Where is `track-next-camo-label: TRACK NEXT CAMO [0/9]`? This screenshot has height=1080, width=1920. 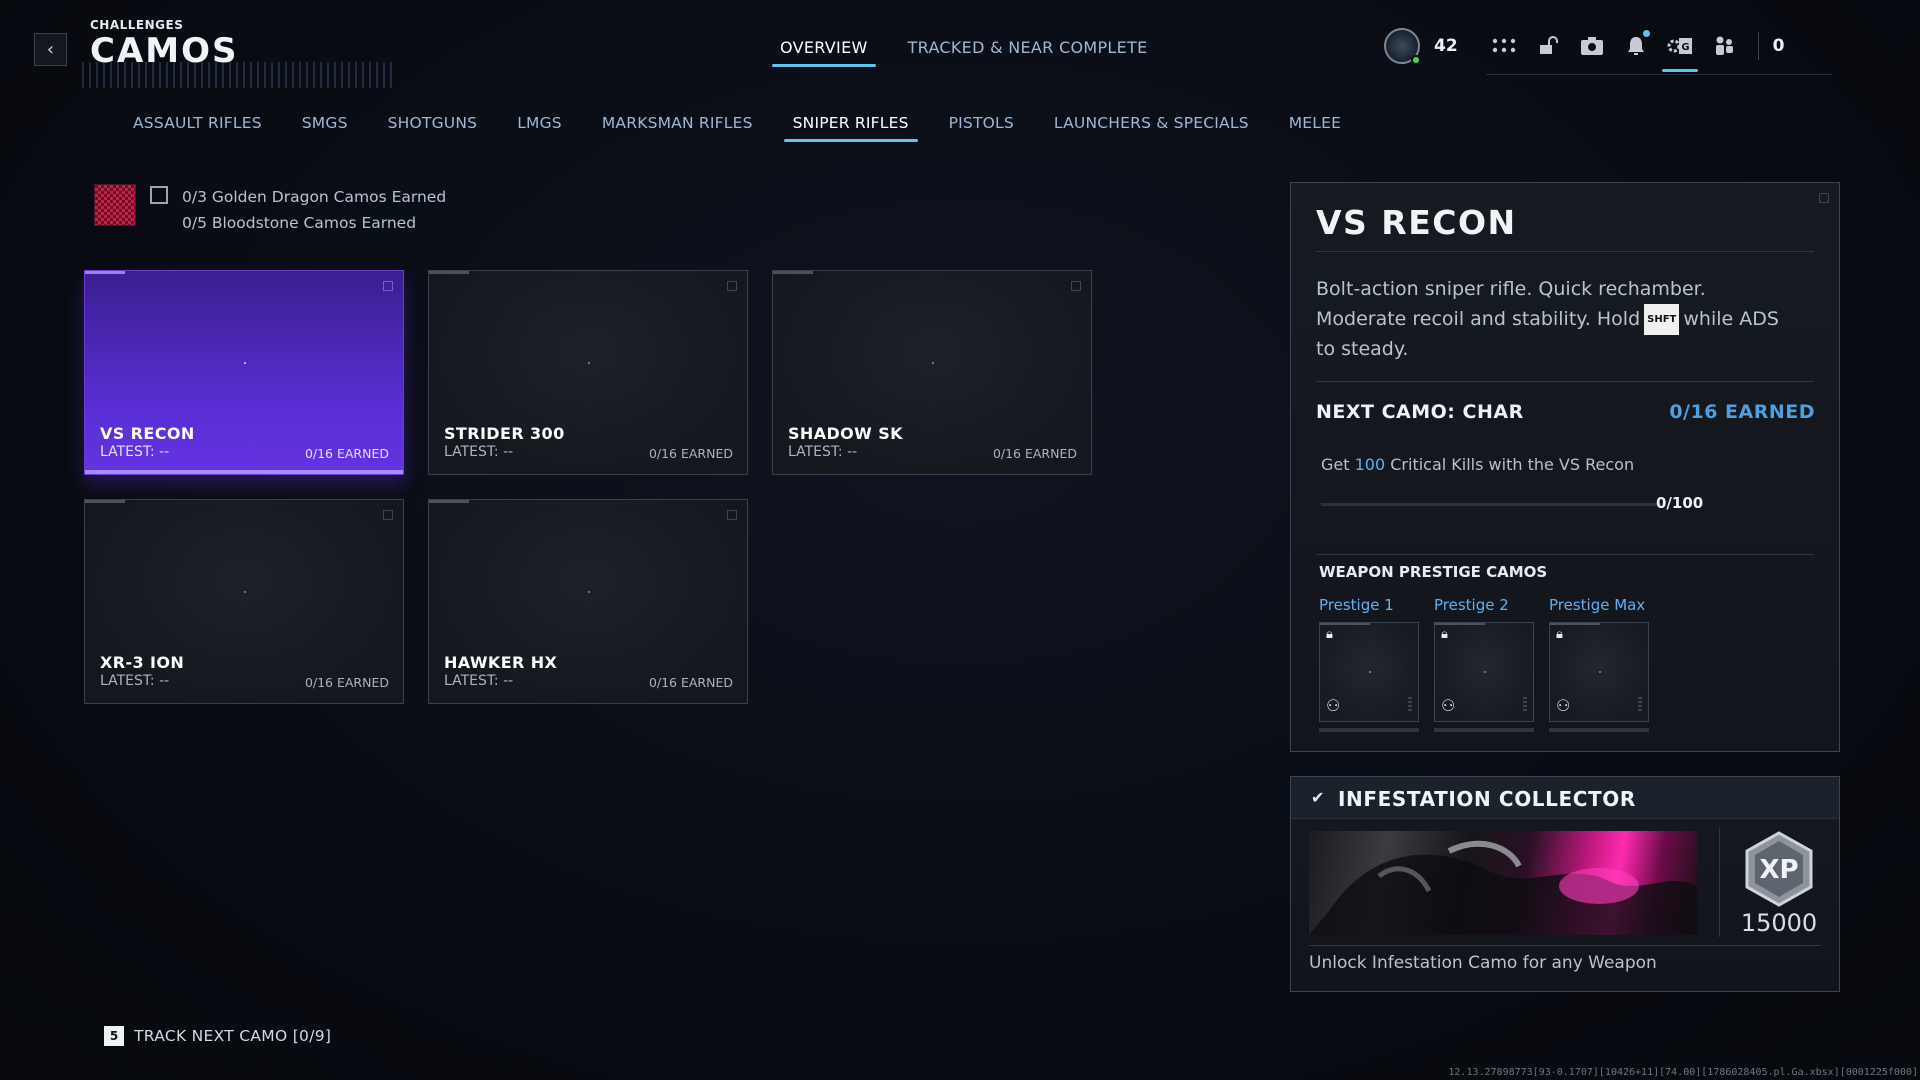
track-next-camo-label: TRACK NEXT CAMO [0/9] is located at coordinates (233, 1036).